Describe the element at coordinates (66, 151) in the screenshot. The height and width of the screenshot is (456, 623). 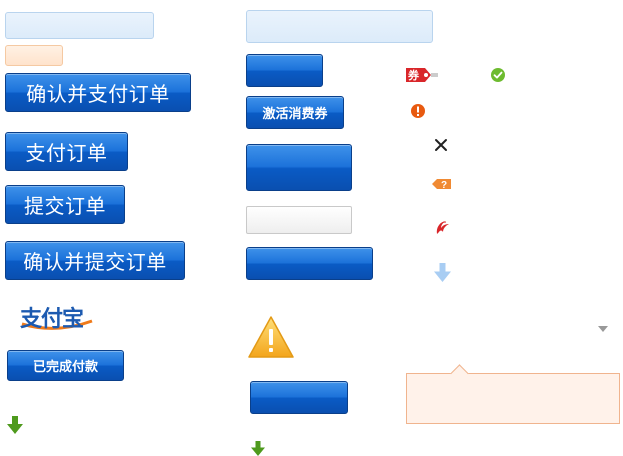
I see `pay-order-button: 支付订单` at that location.